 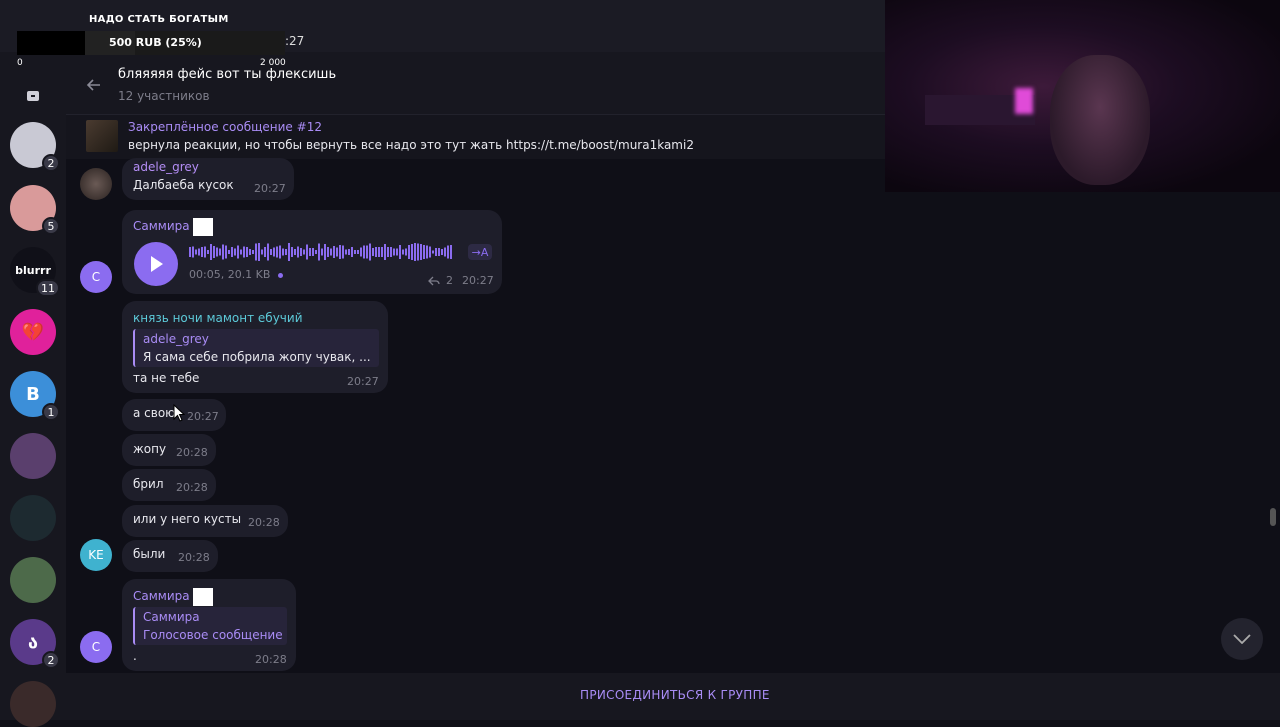 I want to click on goal-min-label: 0, so click(x=20, y=63).